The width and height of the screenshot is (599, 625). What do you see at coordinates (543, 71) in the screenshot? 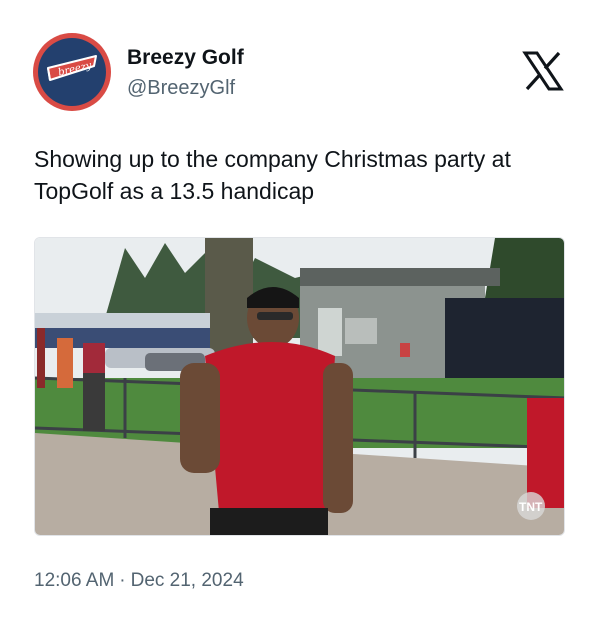
I see `x-logo-icon` at bounding box center [543, 71].